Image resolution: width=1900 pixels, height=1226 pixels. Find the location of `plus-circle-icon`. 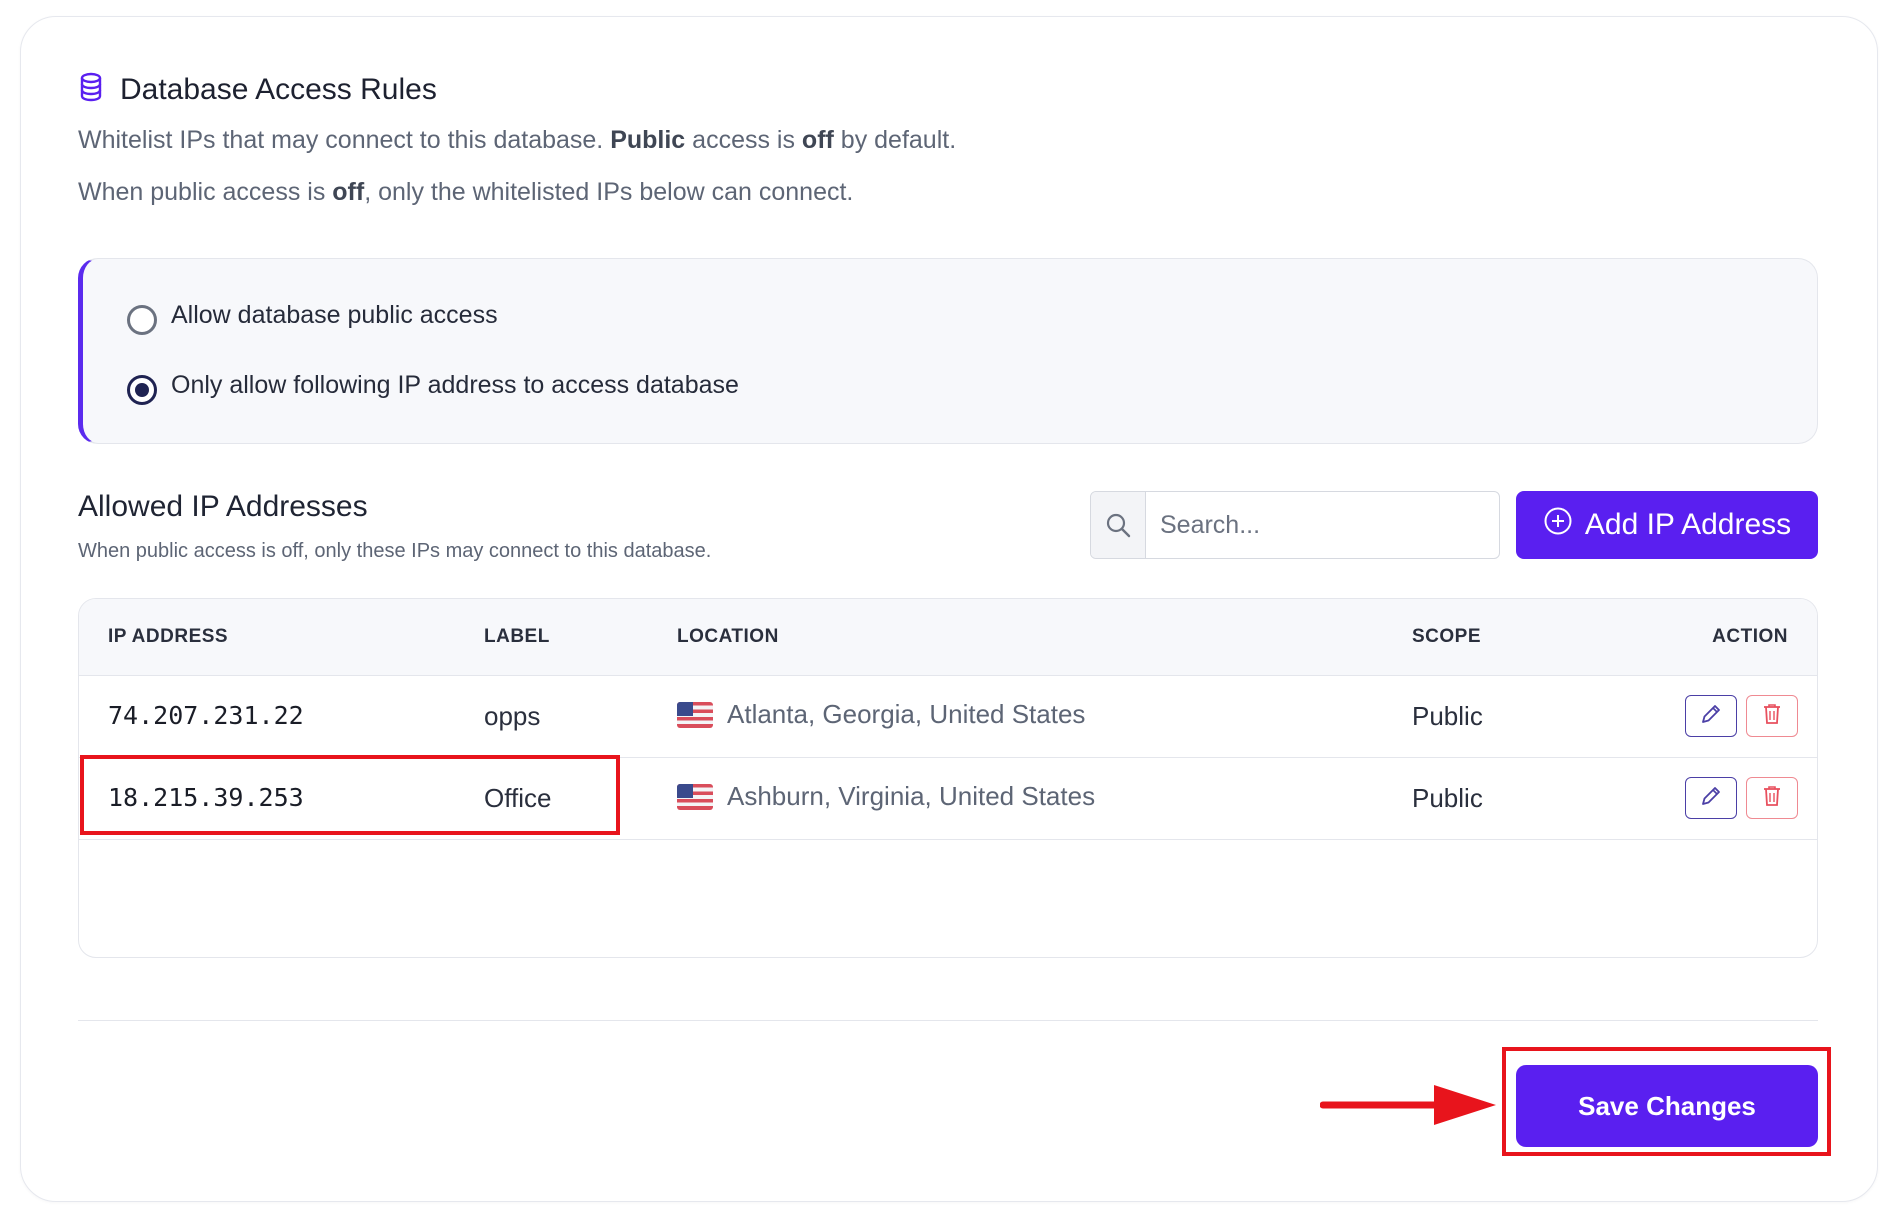

plus-circle-icon is located at coordinates (1558, 525).